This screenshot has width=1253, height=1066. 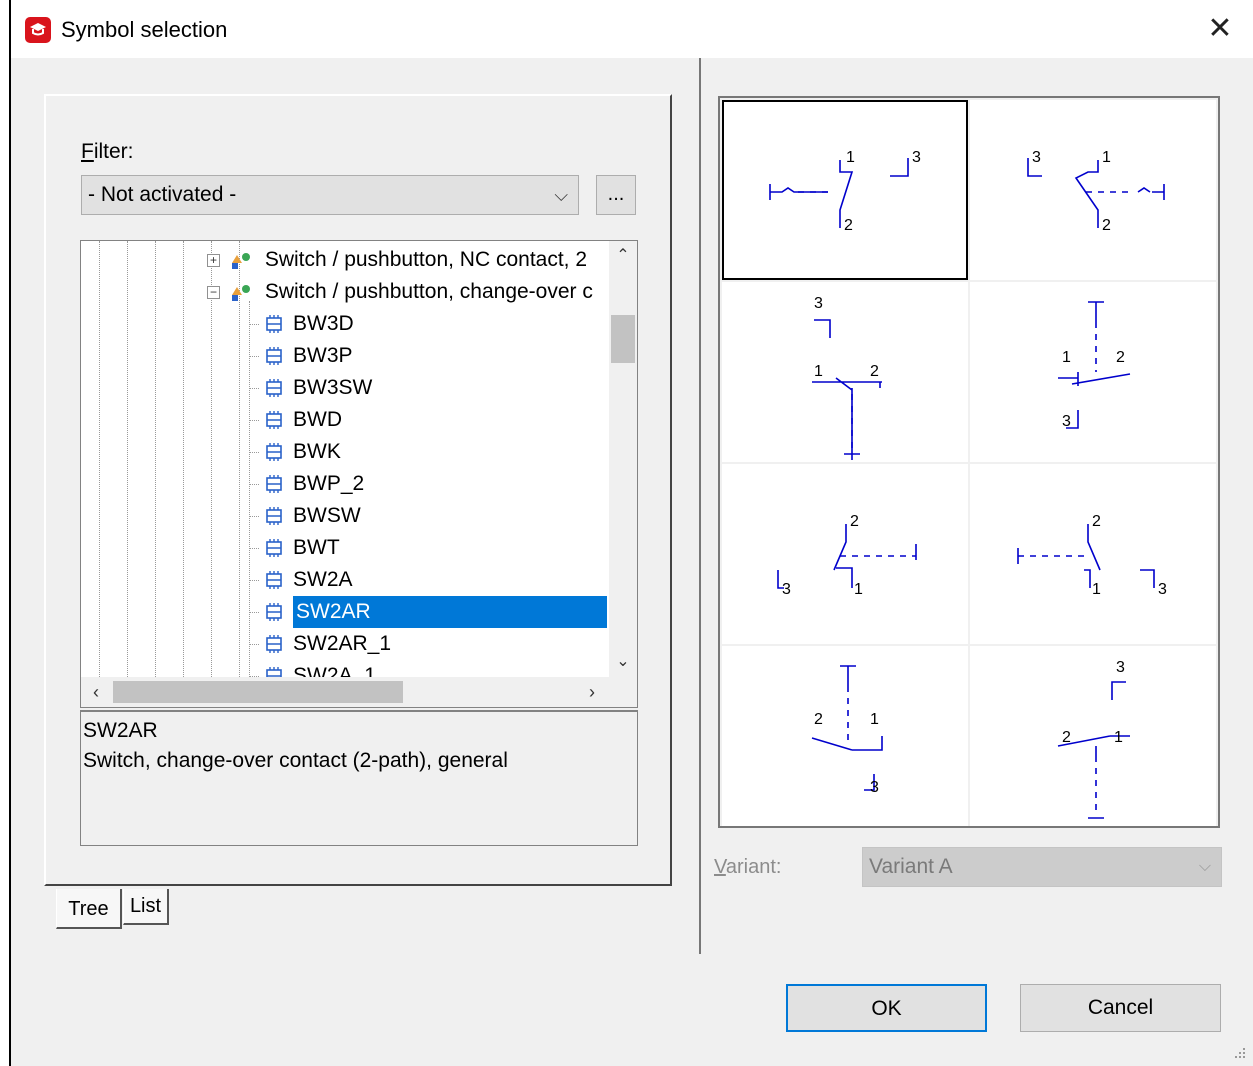 I want to click on window-left-edge, so click(x=5, y=533).